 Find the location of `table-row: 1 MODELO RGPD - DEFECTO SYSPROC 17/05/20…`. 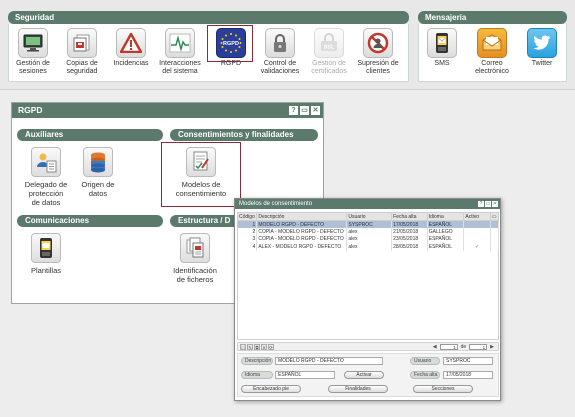

table-row: 1 MODELO RGPD - DEFECTO SYSPROC 17/05/20… is located at coordinates (368, 224).